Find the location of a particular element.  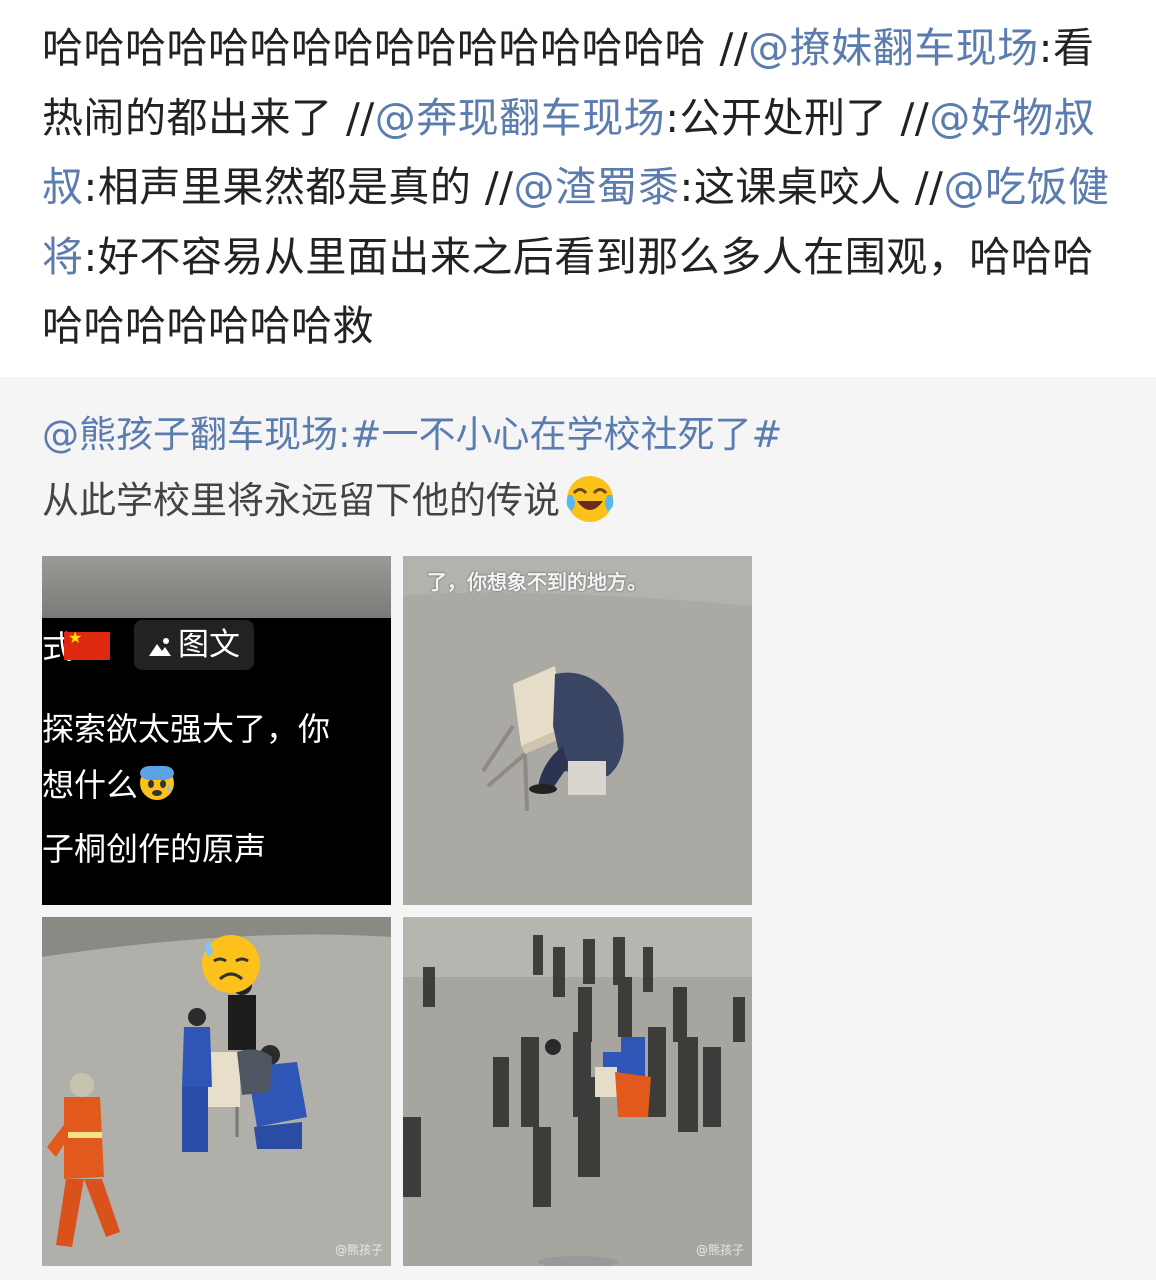

repost-comment-text: 哈哈哈哈哈哈哈哈哈哈哈哈哈哈哈哈 is located at coordinates (381, 48).